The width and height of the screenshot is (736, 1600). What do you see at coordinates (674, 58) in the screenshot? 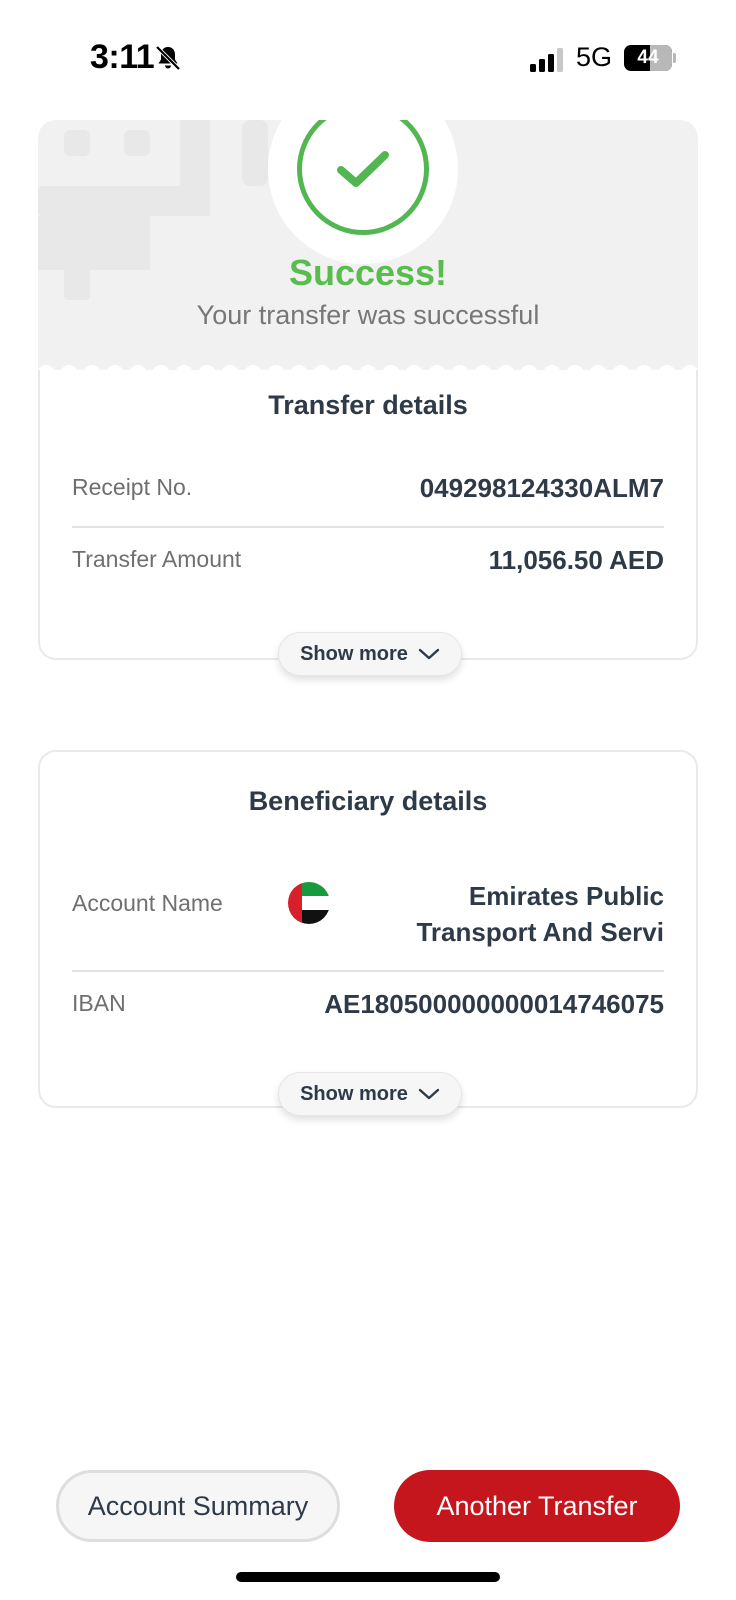
I see `battery-tip` at bounding box center [674, 58].